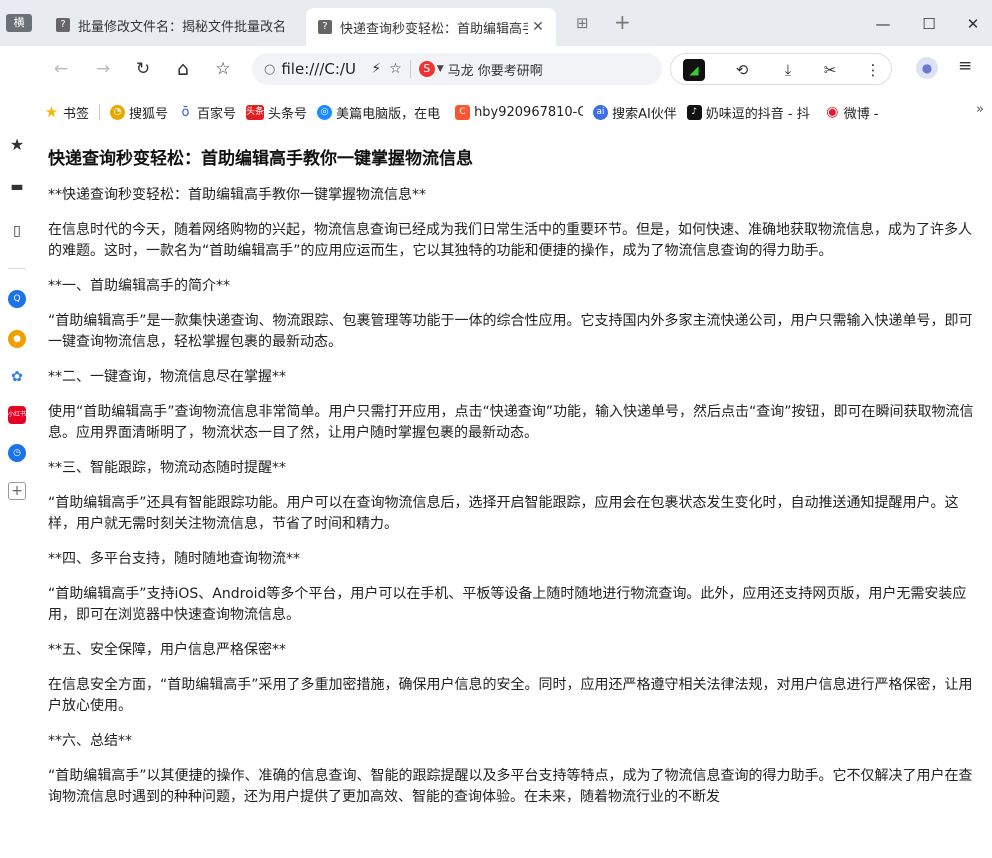  I want to click on article-subtitle: **快递查询秒变轻松：首助编辑高手教你一键掌握物流信息**, so click(237, 195).